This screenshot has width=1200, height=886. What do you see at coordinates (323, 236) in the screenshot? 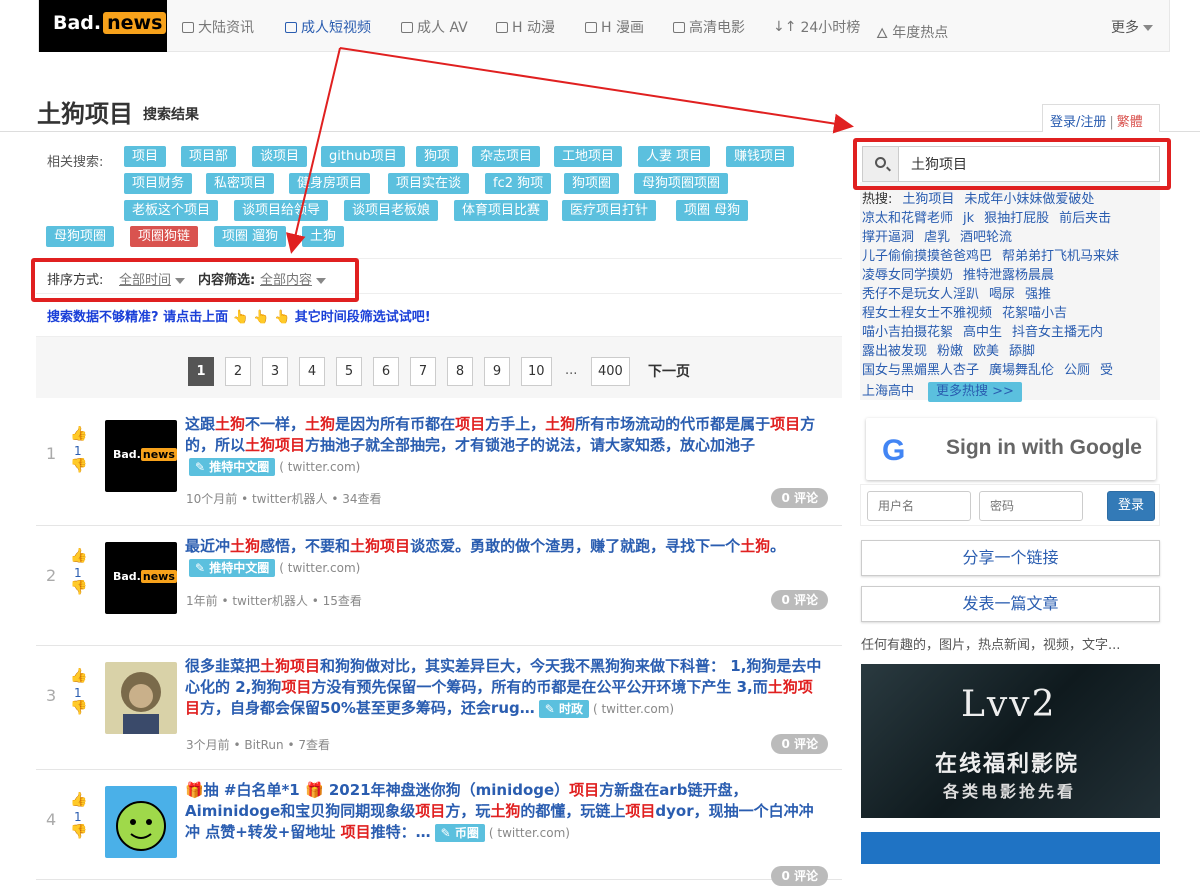
I see `related-tag: 土狗` at bounding box center [323, 236].